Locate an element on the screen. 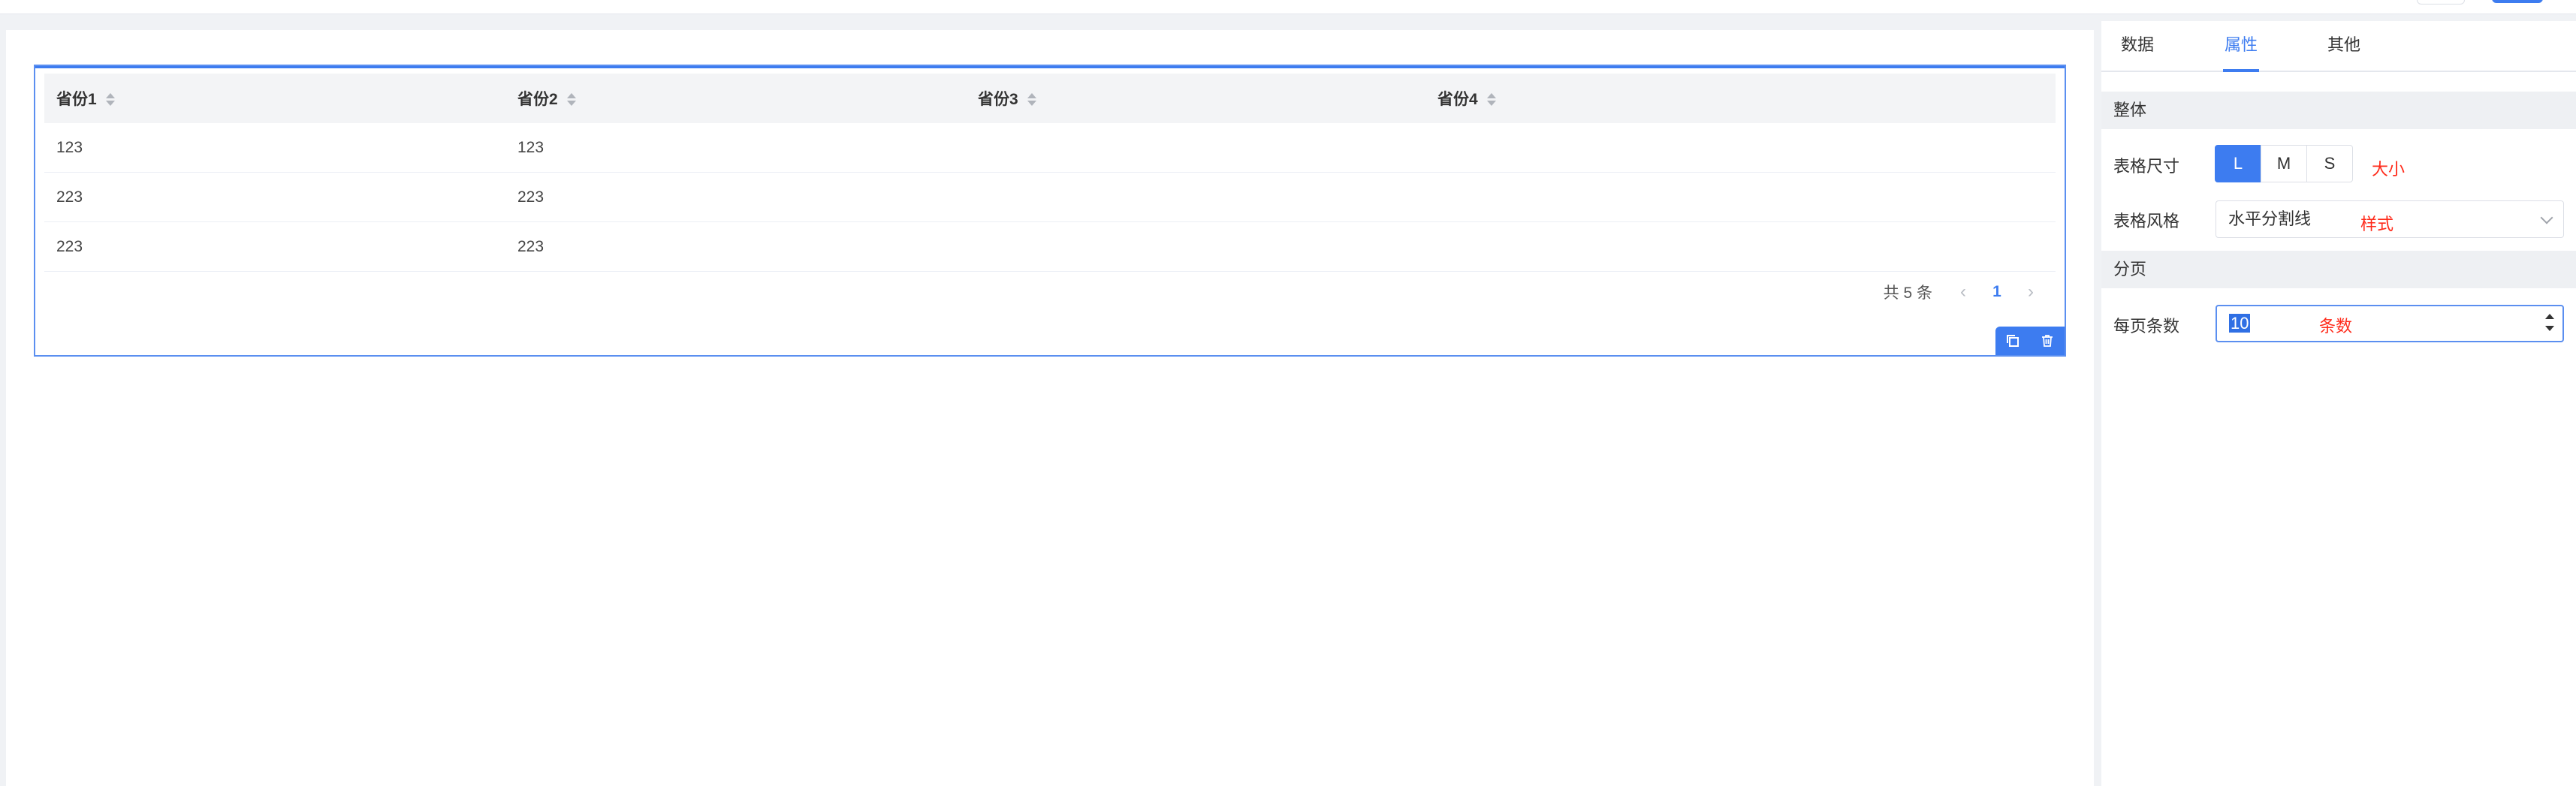  page-size-input: 10 is located at coordinates (2390, 324).